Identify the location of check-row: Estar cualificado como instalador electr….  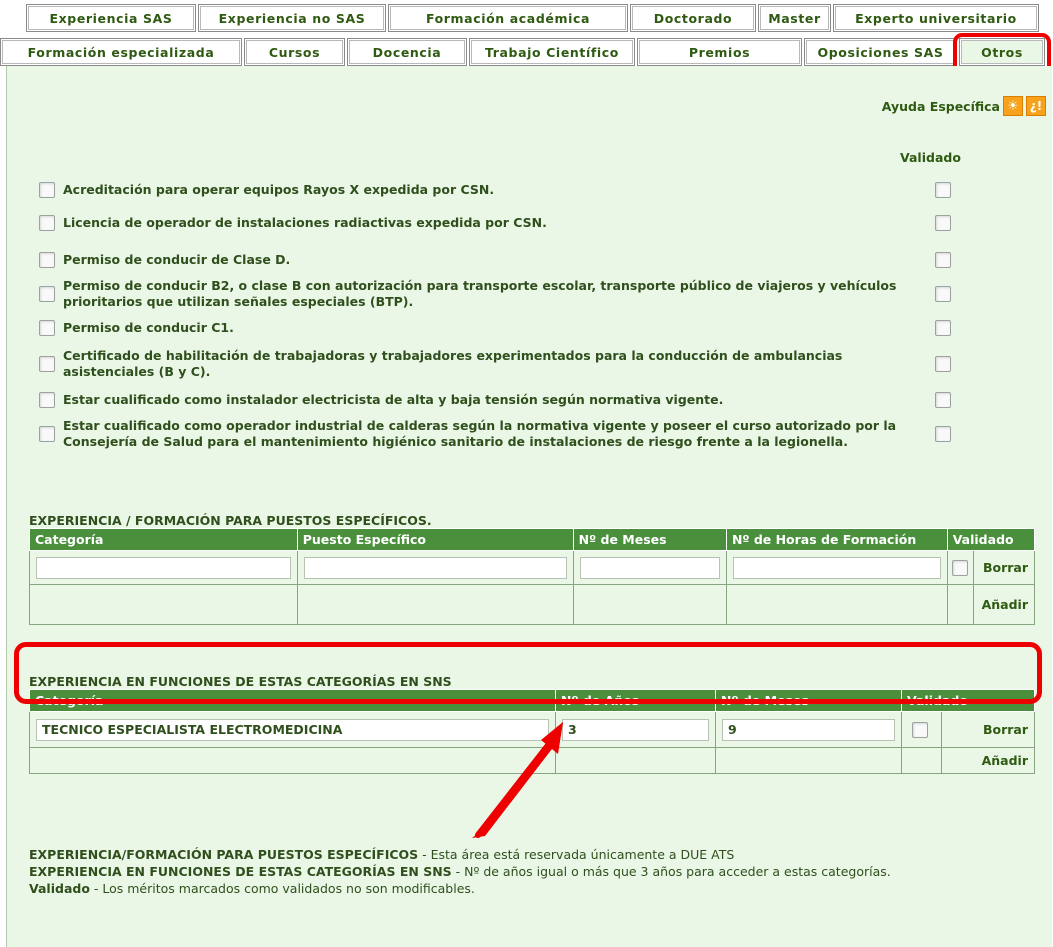
(499, 400).